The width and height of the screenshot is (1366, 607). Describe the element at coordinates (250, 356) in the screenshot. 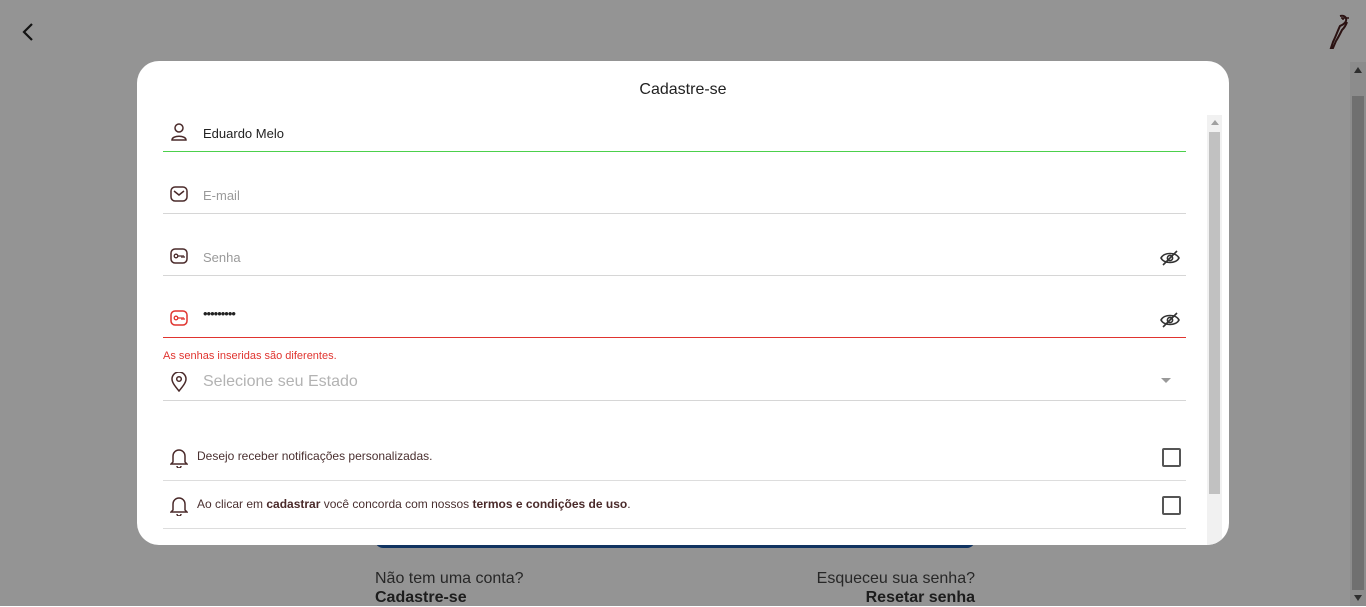

I see `password-mismatch-error: As senhas inseridas são diferentes.` at that location.